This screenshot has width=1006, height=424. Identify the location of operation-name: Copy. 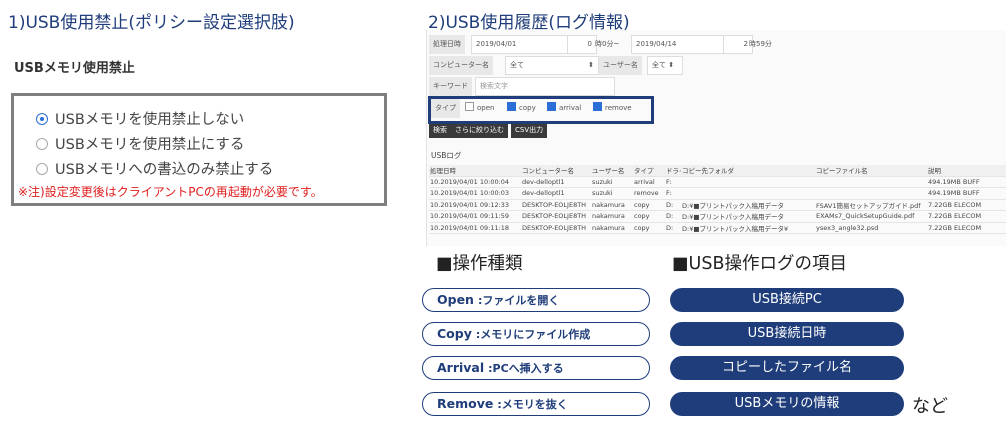
(454, 333).